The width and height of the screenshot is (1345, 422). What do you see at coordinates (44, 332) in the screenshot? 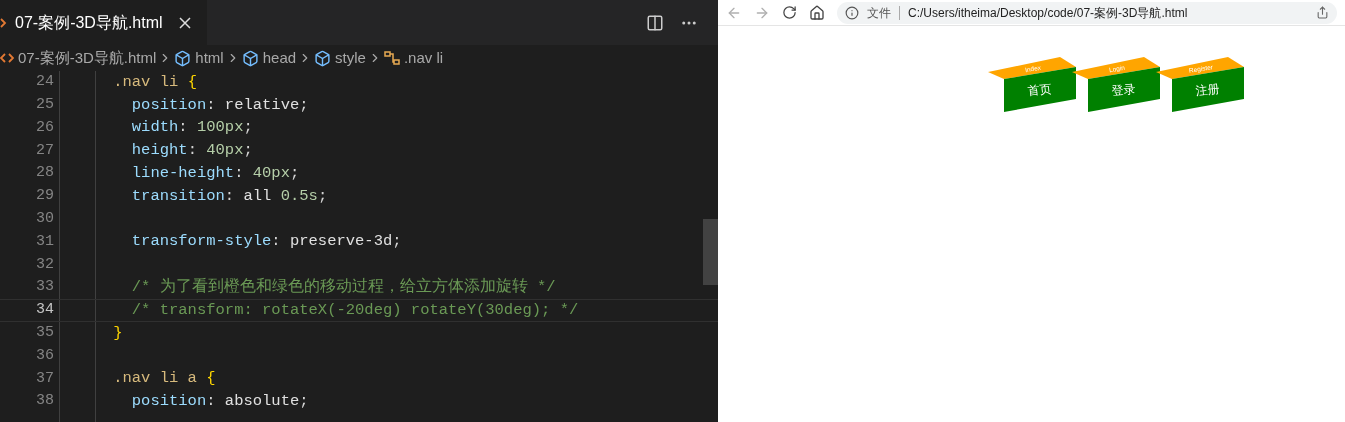
I see `line-number: 35` at bounding box center [44, 332].